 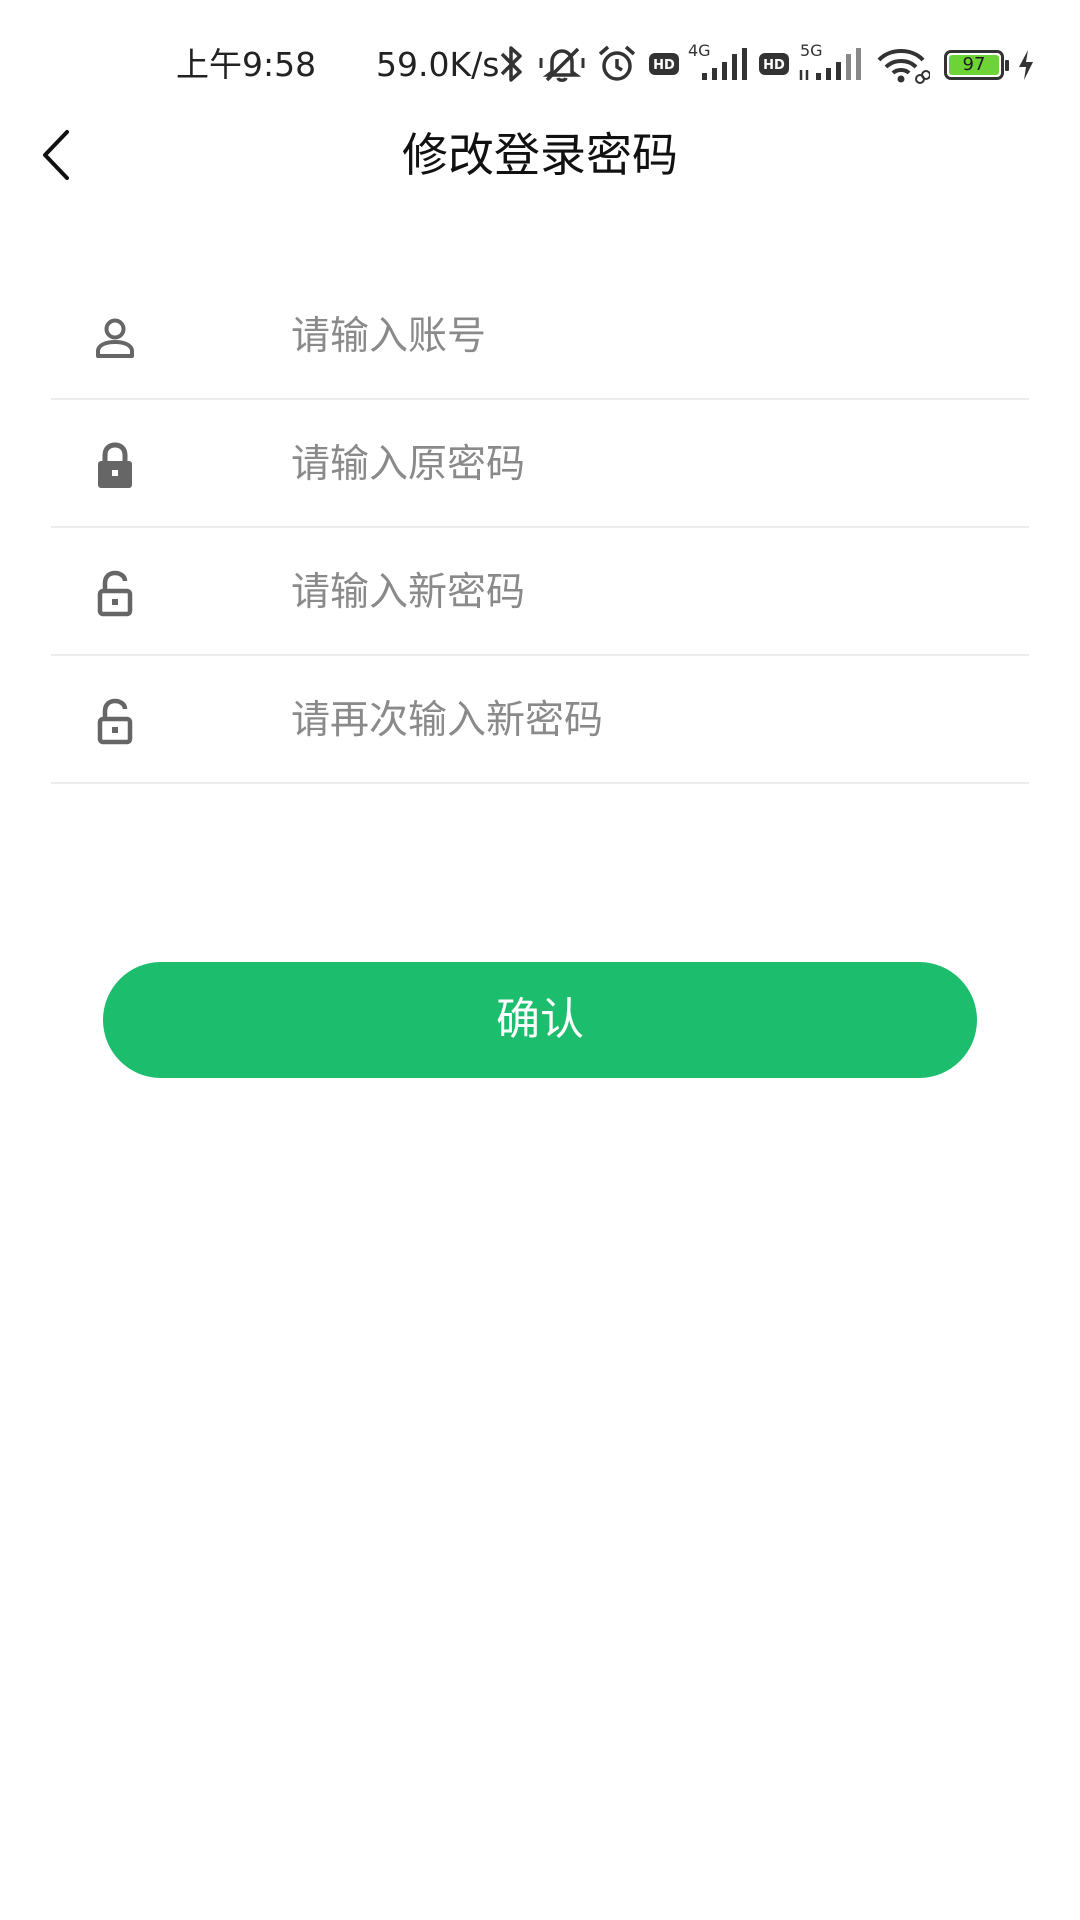 What do you see at coordinates (641, 336) in the screenshot?
I see `account-input` at bounding box center [641, 336].